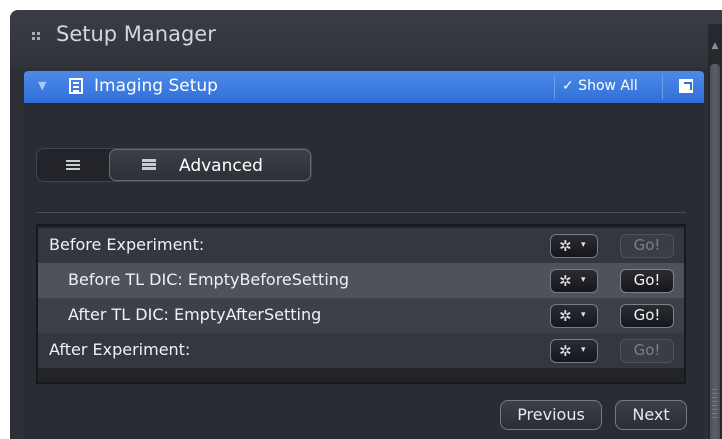  What do you see at coordinates (76, 86) in the screenshot?
I see `form-icon` at bounding box center [76, 86].